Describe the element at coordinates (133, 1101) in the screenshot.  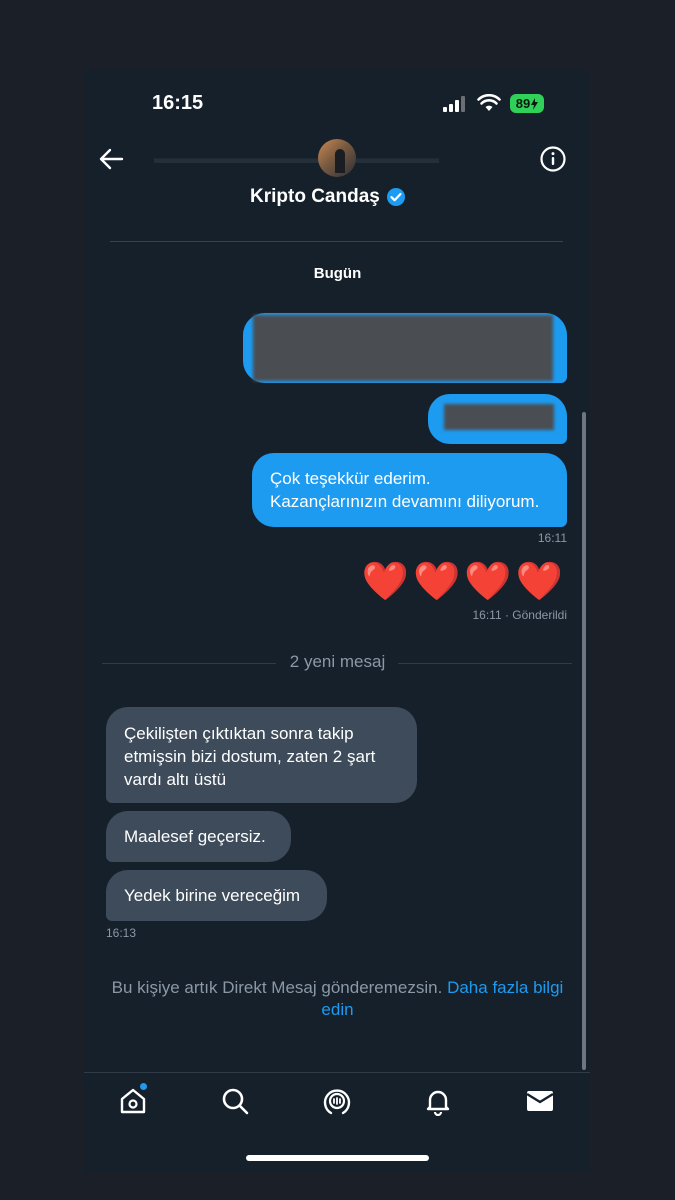
I see `home-icon` at that location.